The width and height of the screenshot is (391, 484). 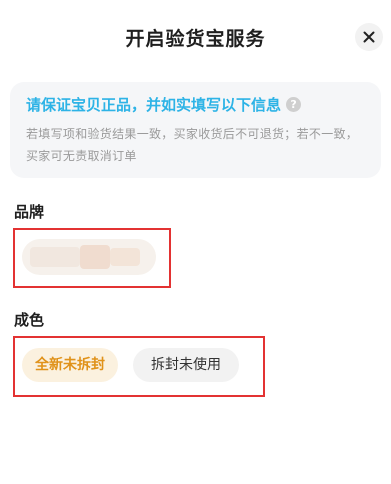 What do you see at coordinates (29, 212) in the screenshot?
I see `brand-label: 品牌` at bounding box center [29, 212].